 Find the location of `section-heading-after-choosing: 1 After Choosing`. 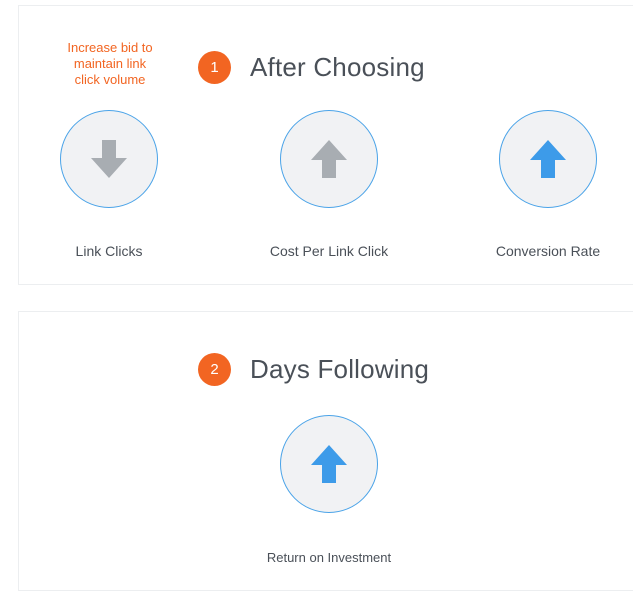

section-heading-after-choosing: 1 After Choosing is located at coordinates (311, 67).